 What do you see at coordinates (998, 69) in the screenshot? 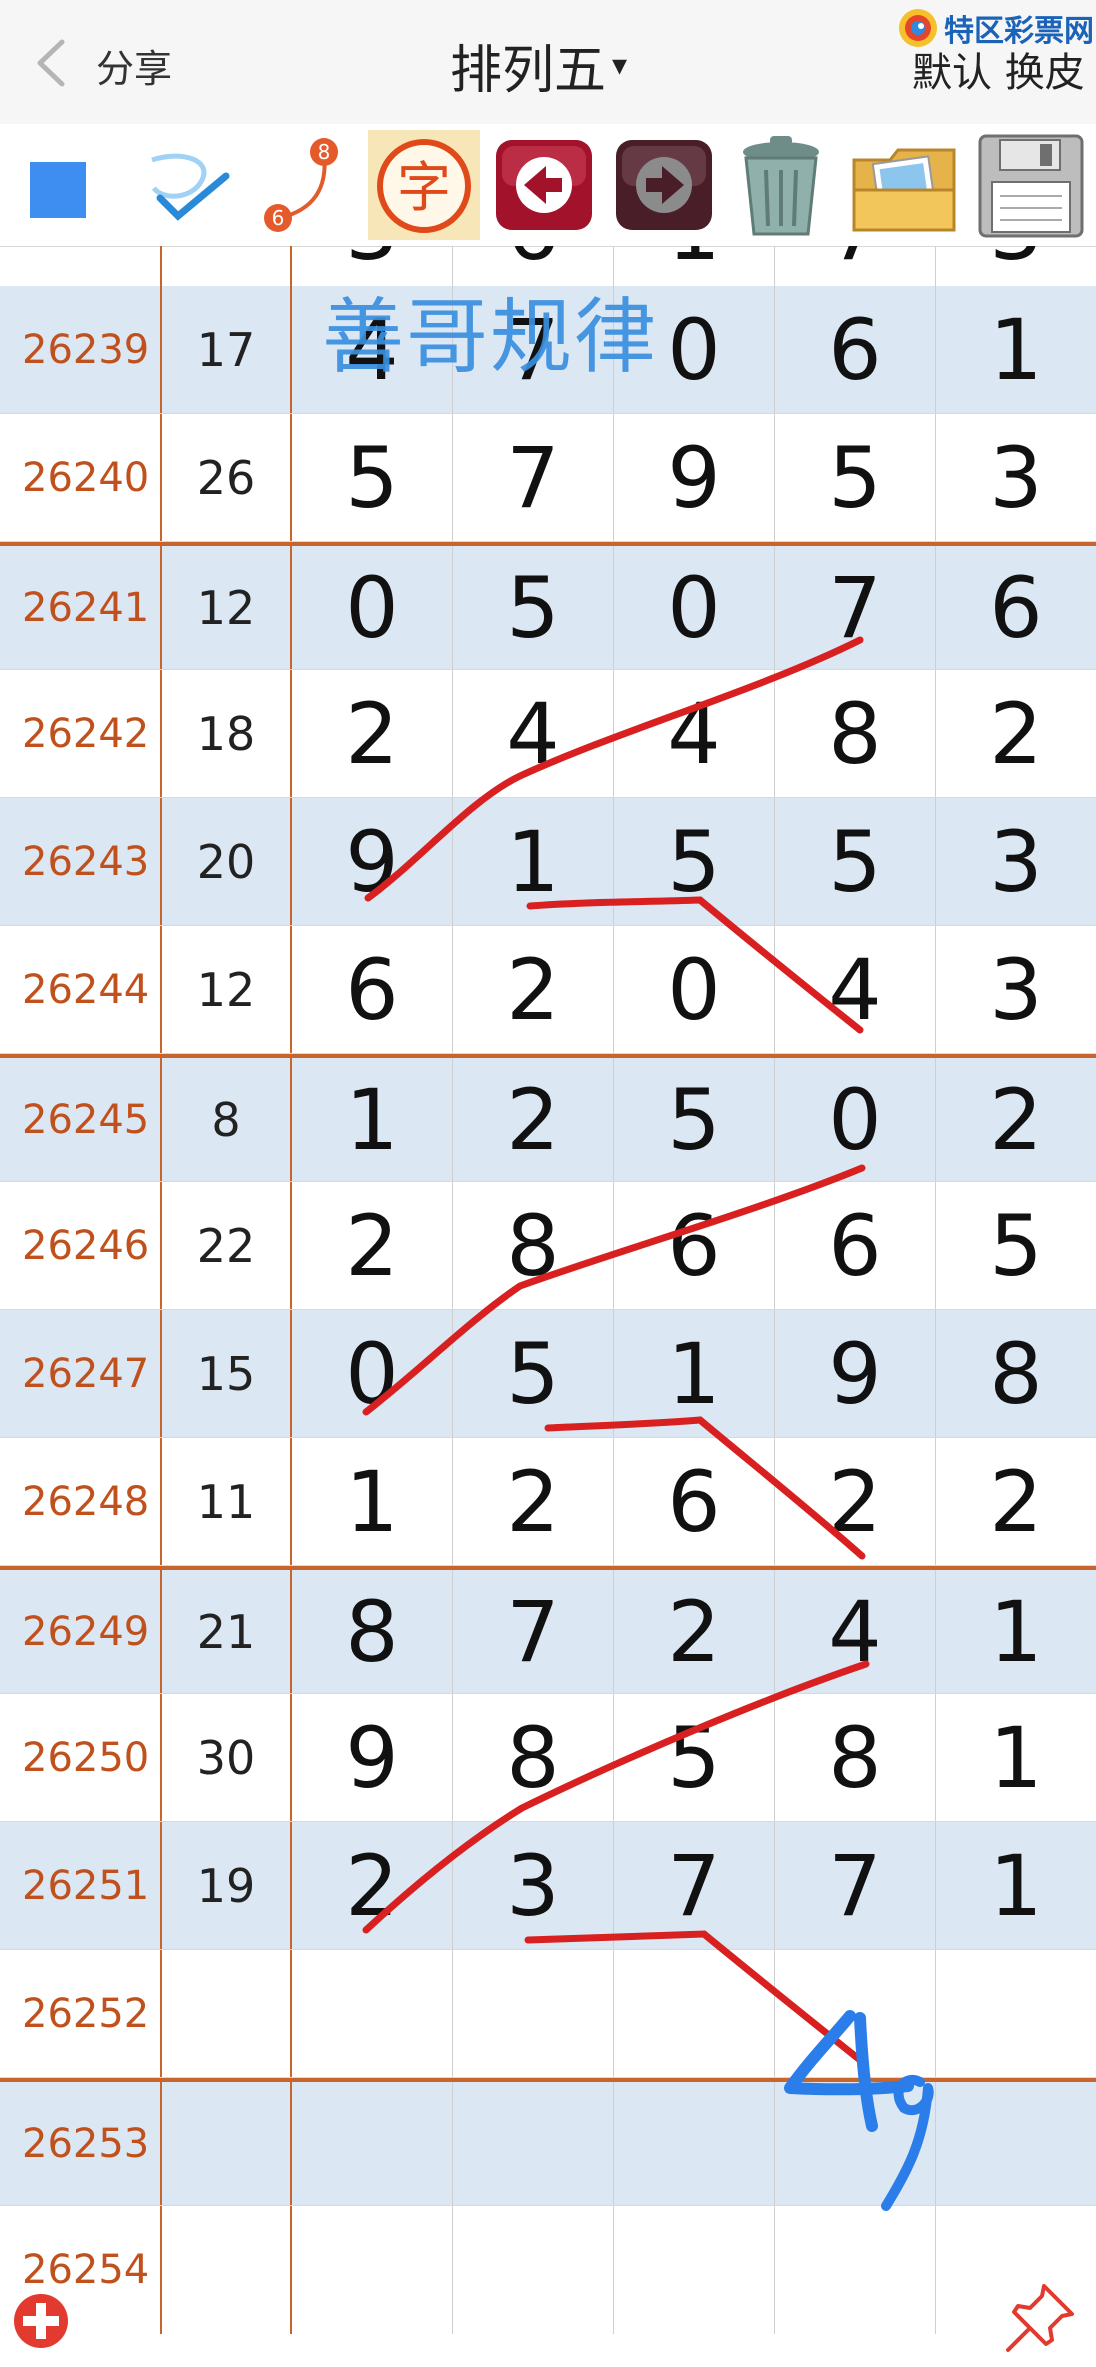
I see `theme-switch-button: 默认 换皮` at bounding box center [998, 69].